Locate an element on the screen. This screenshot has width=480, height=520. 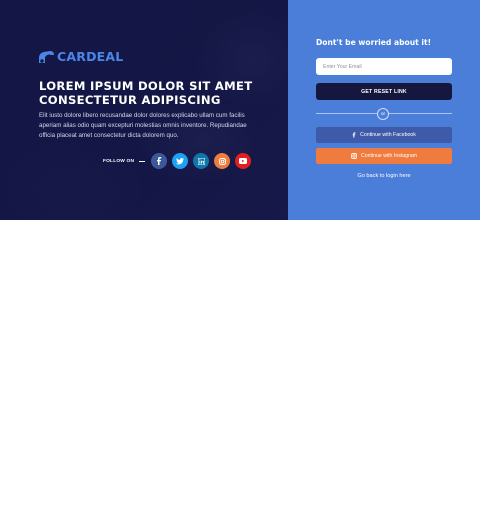
get-reset-link-button: GET RESET LINK is located at coordinates (384, 91).